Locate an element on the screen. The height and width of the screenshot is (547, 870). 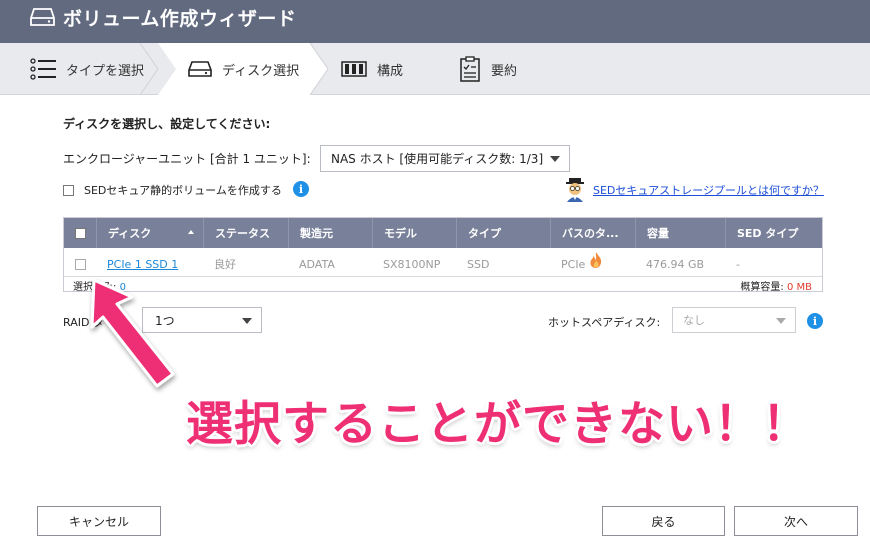
step-label: ディスク選択 is located at coordinates (261, 71).